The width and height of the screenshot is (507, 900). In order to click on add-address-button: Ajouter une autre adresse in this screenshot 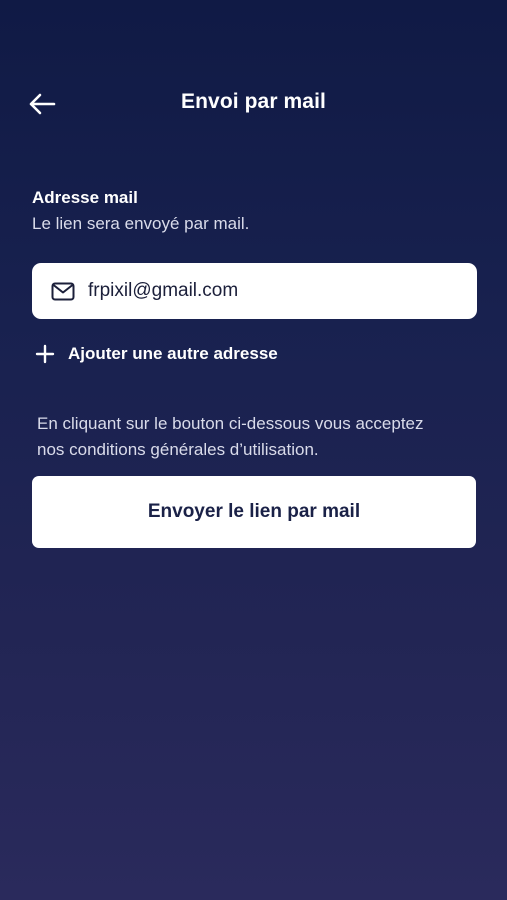, I will do `click(155, 354)`.